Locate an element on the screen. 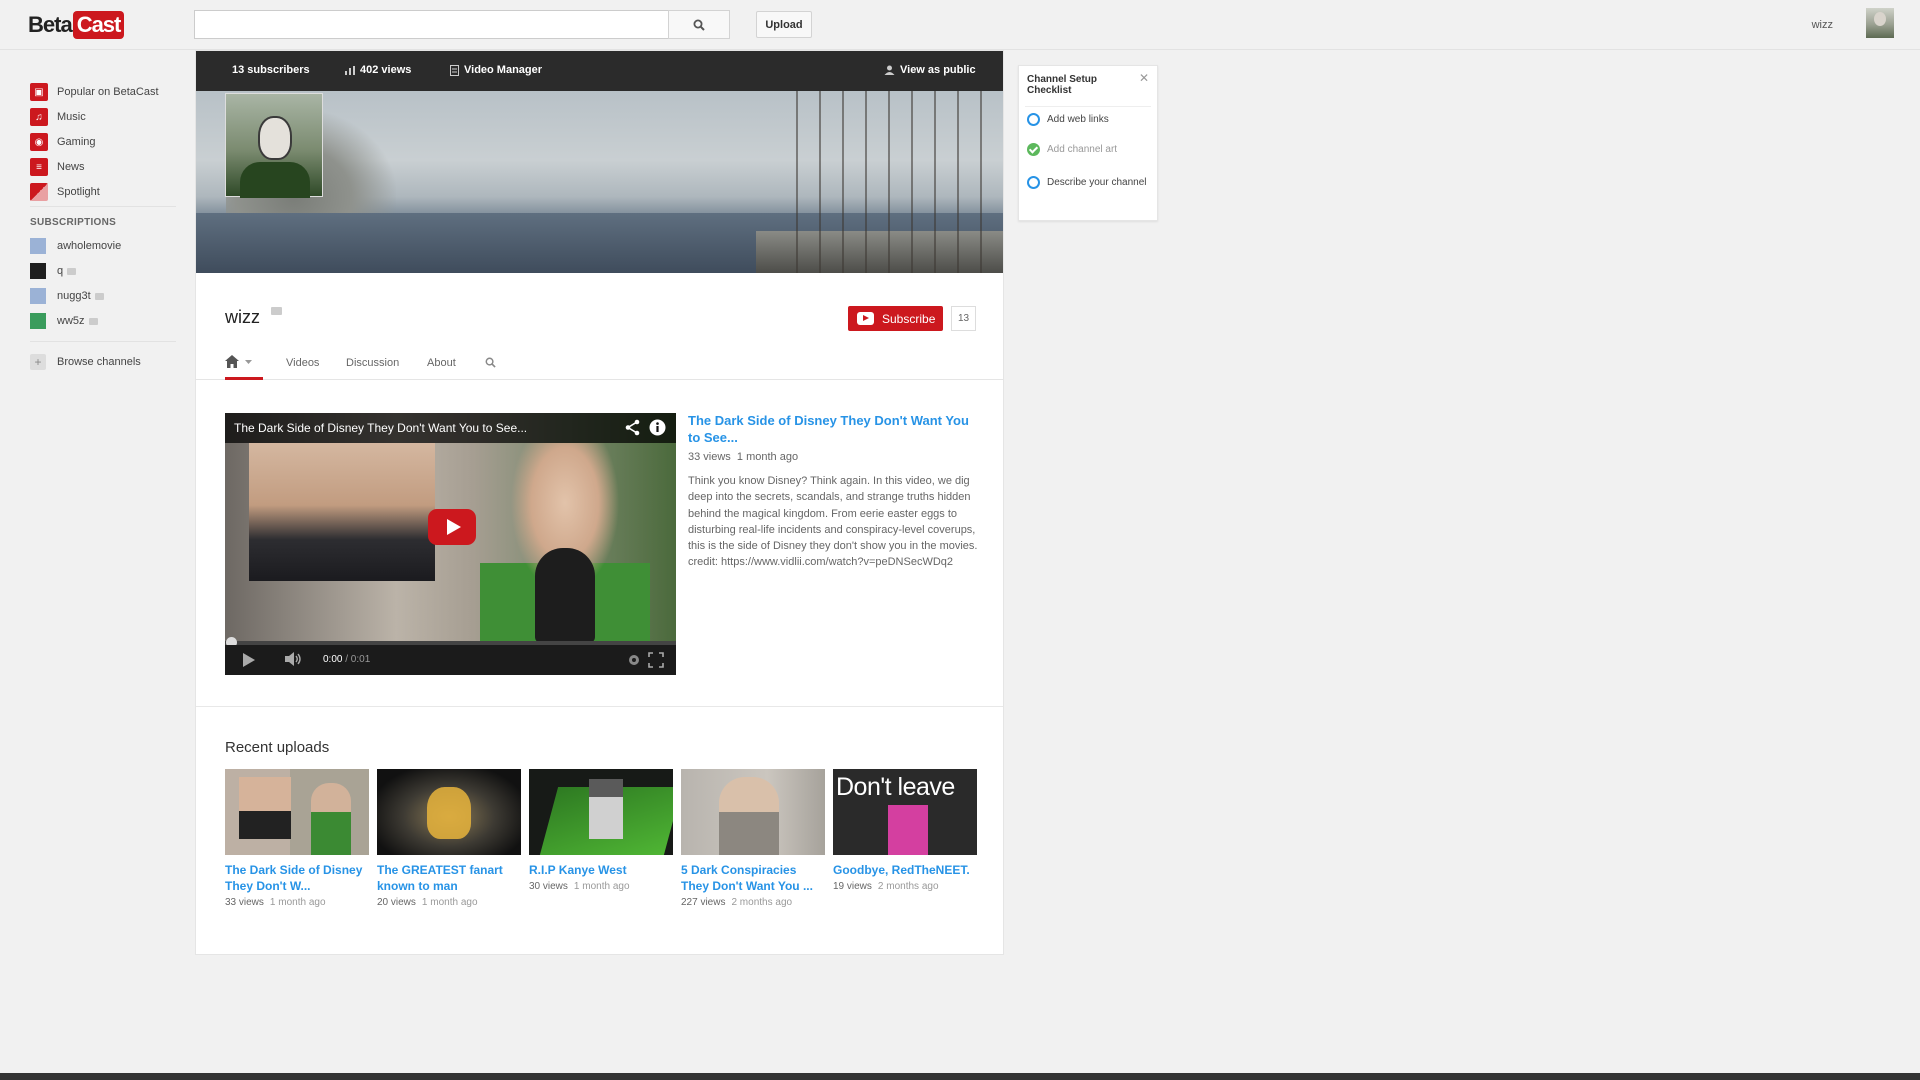 The image size is (1920, 1080). checklist-item-channel-art: Add channel art is located at coordinates (1072, 149).